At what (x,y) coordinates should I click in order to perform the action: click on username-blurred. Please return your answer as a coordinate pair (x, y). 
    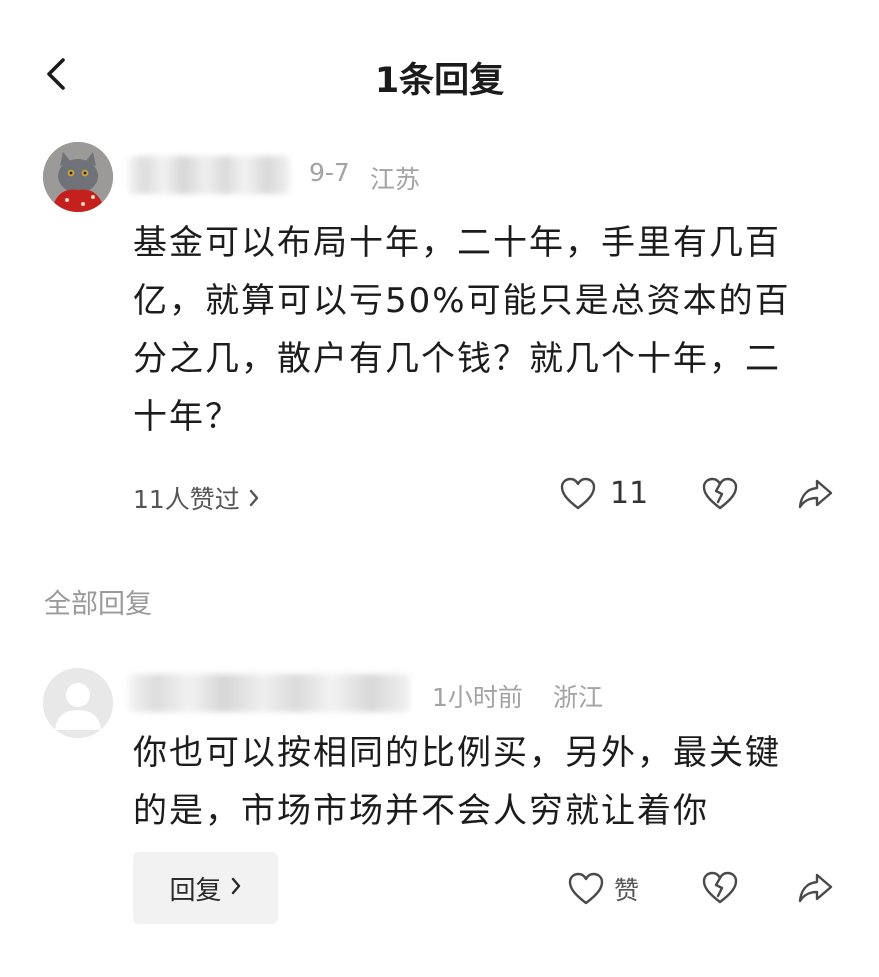
    Looking at the image, I should click on (209, 175).